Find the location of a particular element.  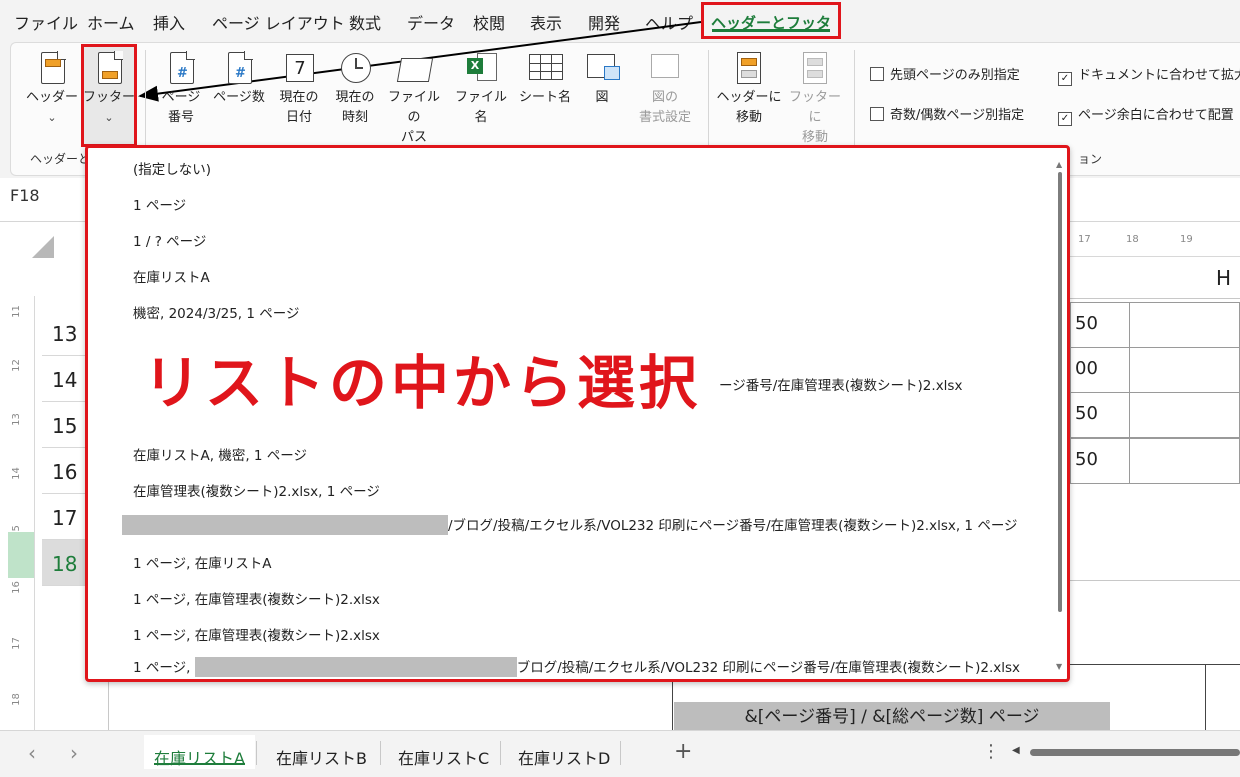

dropdown-option: 在庫リストA is located at coordinates (171, 276).